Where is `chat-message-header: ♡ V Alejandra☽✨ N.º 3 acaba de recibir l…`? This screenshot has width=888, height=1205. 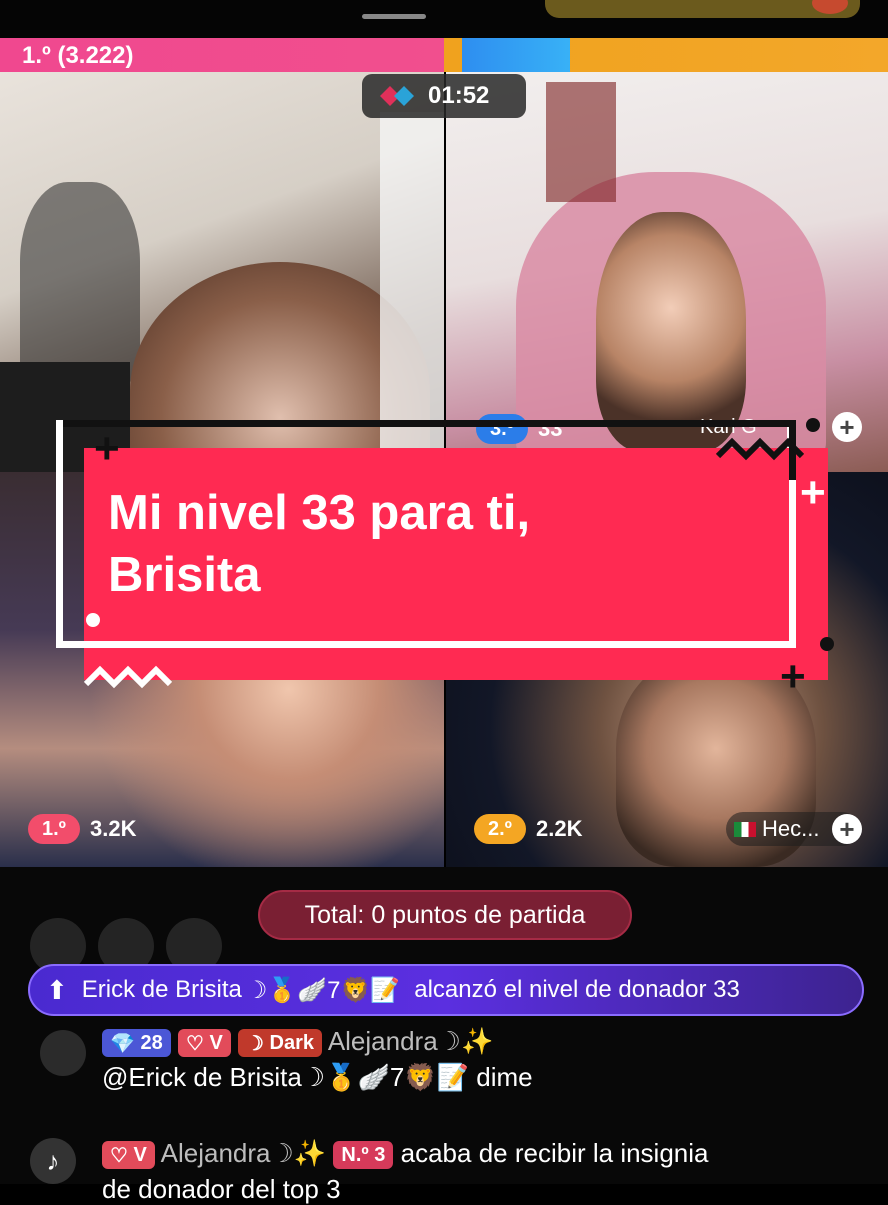 chat-message-header: ♡ V Alejandra☽✨ N.º 3 acaba de recibir l… is located at coordinates (405, 1154).